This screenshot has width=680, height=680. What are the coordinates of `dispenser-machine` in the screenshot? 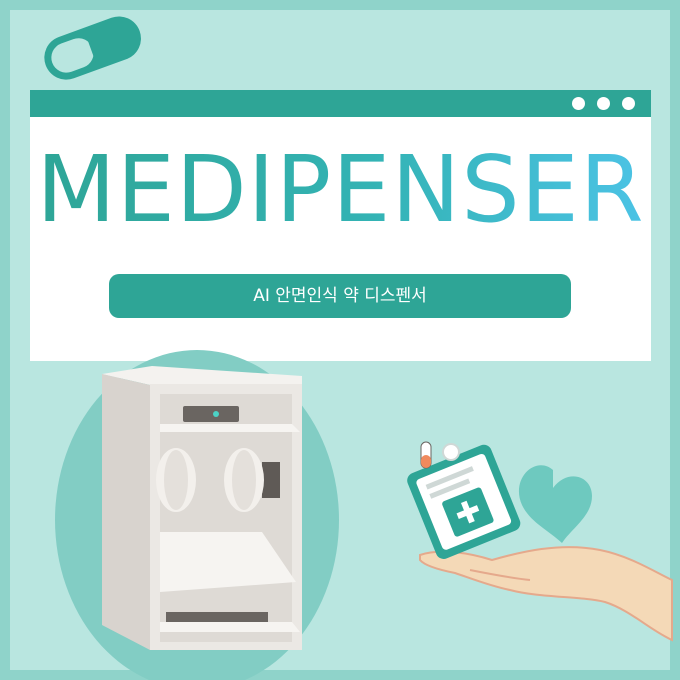 It's located at (202, 508).